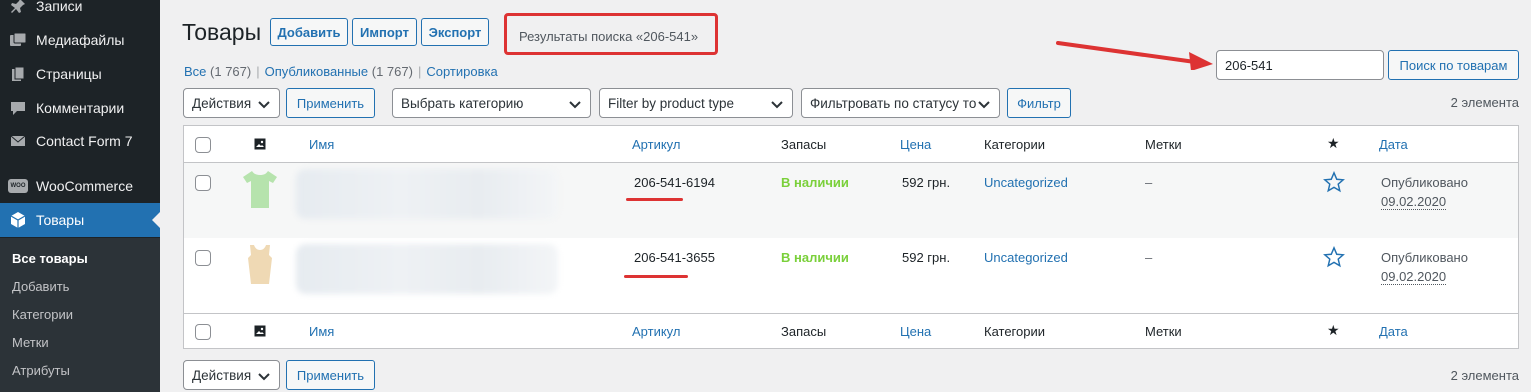 Image resolution: width=1531 pixels, height=392 pixels. I want to click on column-stock-footer: Запасы, so click(804, 331).